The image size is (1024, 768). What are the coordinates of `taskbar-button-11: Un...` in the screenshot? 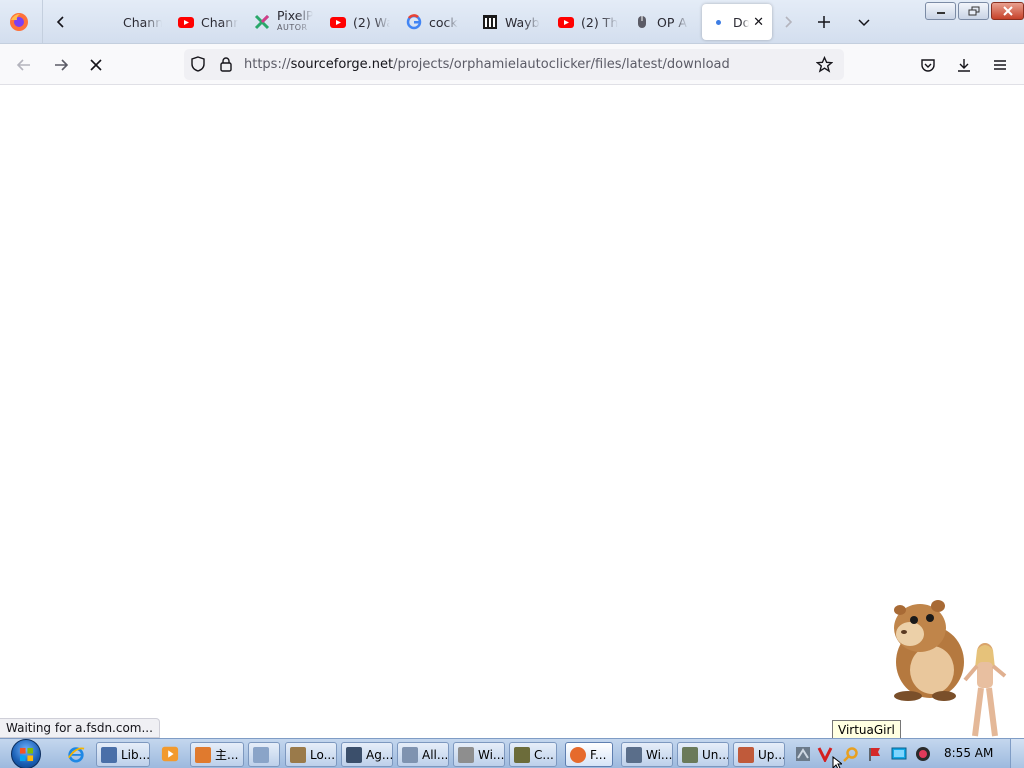 It's located at (703, 754).